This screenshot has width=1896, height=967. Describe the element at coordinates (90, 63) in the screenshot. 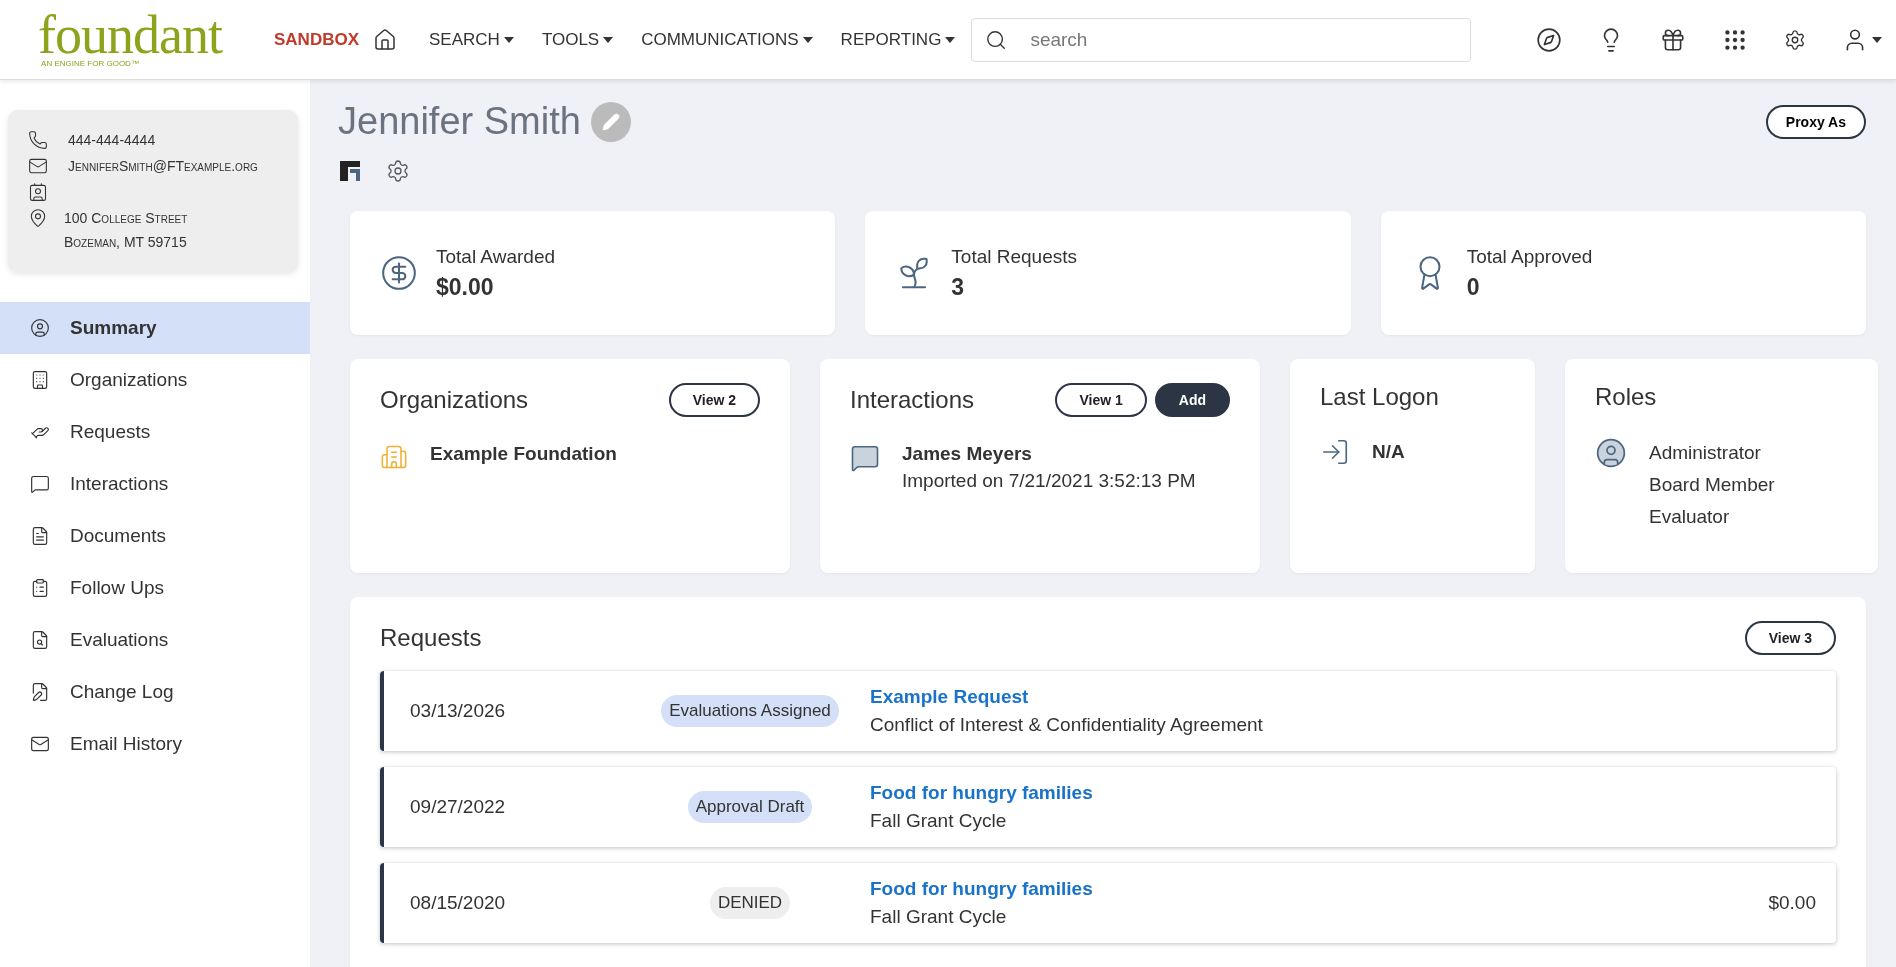

I see `logo-tagline: AN ENGINE FOR GOOD™` at that location.